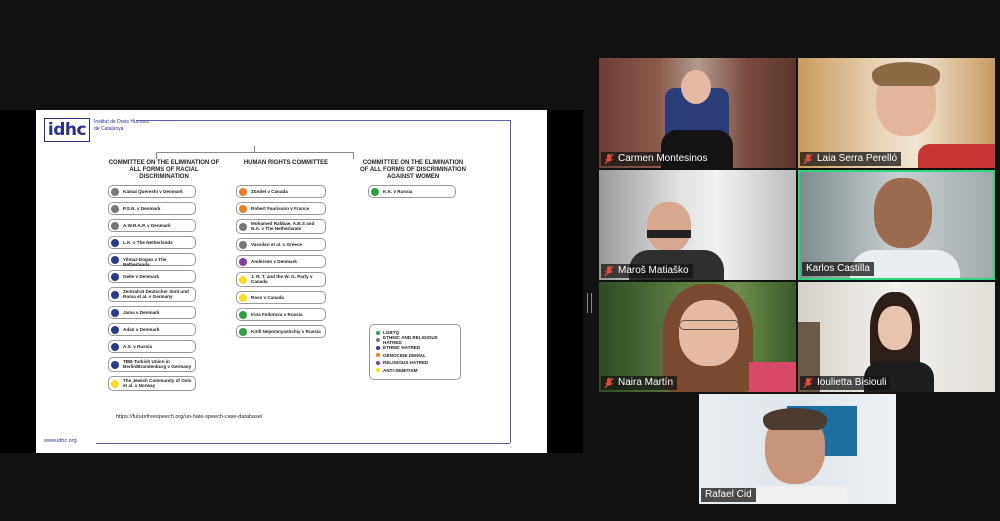 The height and width of the screenshot is (521, 1000). Describe the element at coordinates (410, 340) in the screenshot. I see `legend-label: ETHNIC AND RELIGIOUS HATRED` at that location.